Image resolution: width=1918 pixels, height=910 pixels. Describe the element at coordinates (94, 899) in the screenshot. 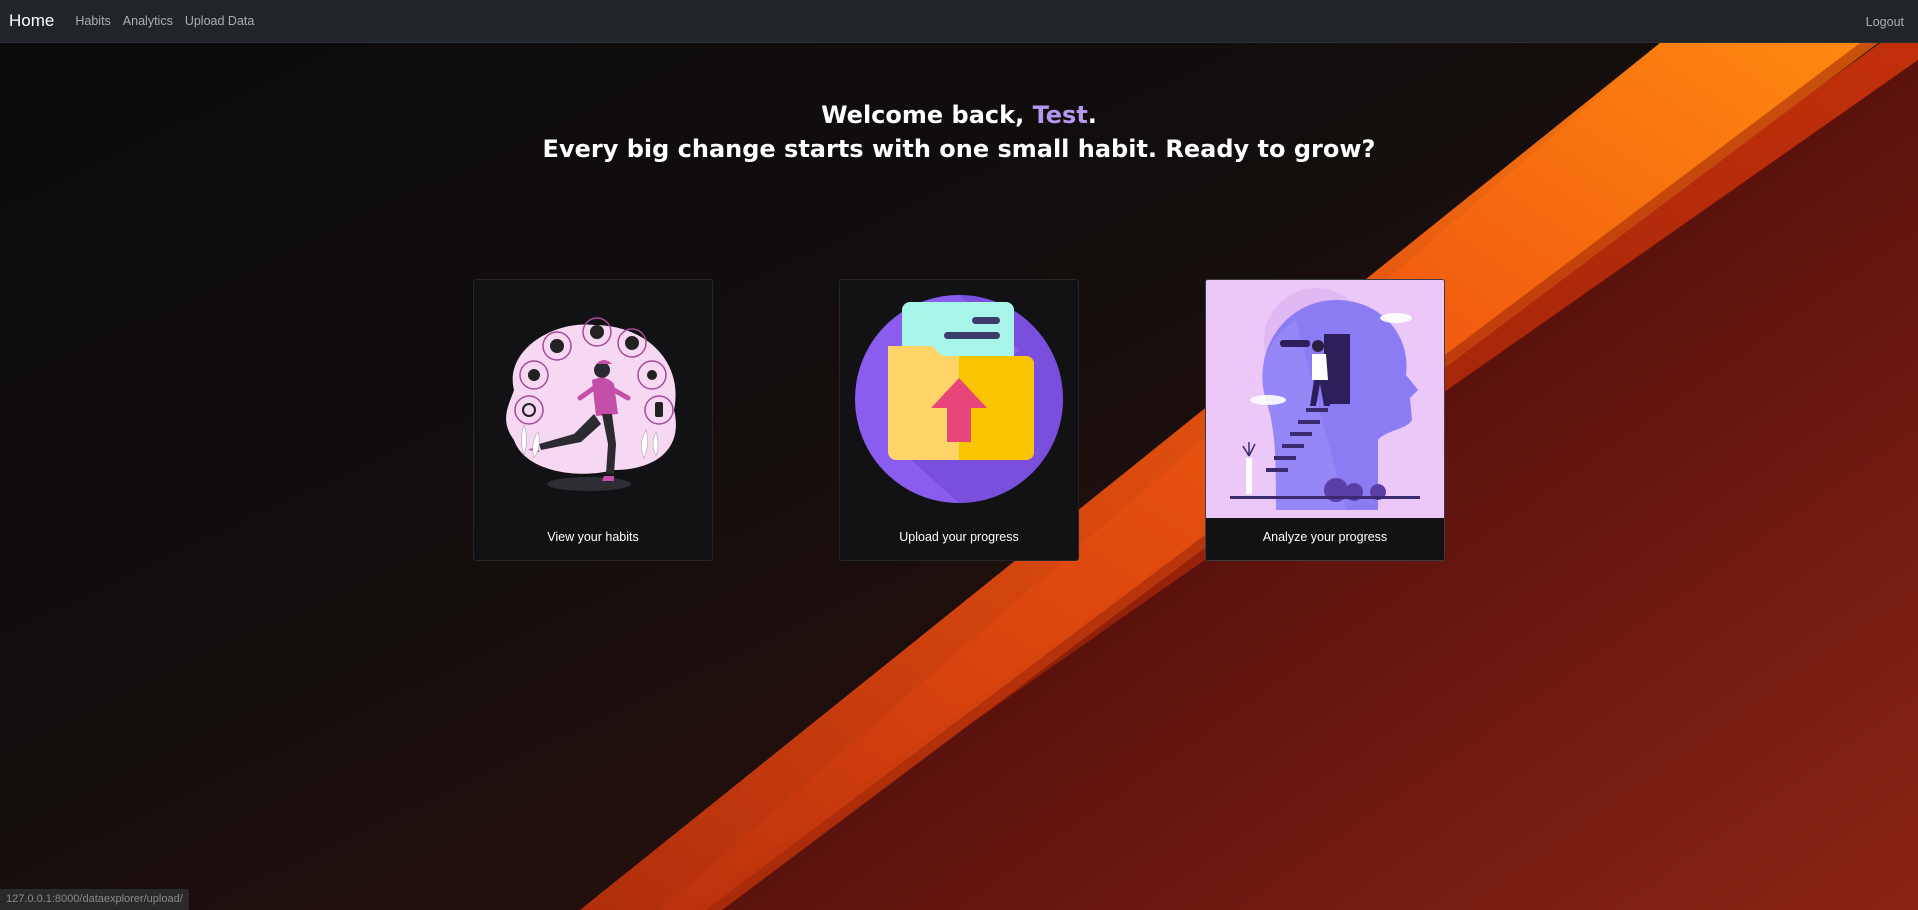

I see `status-url: 127.0.0.1:8000/dataexplorer/upload/` at that location.